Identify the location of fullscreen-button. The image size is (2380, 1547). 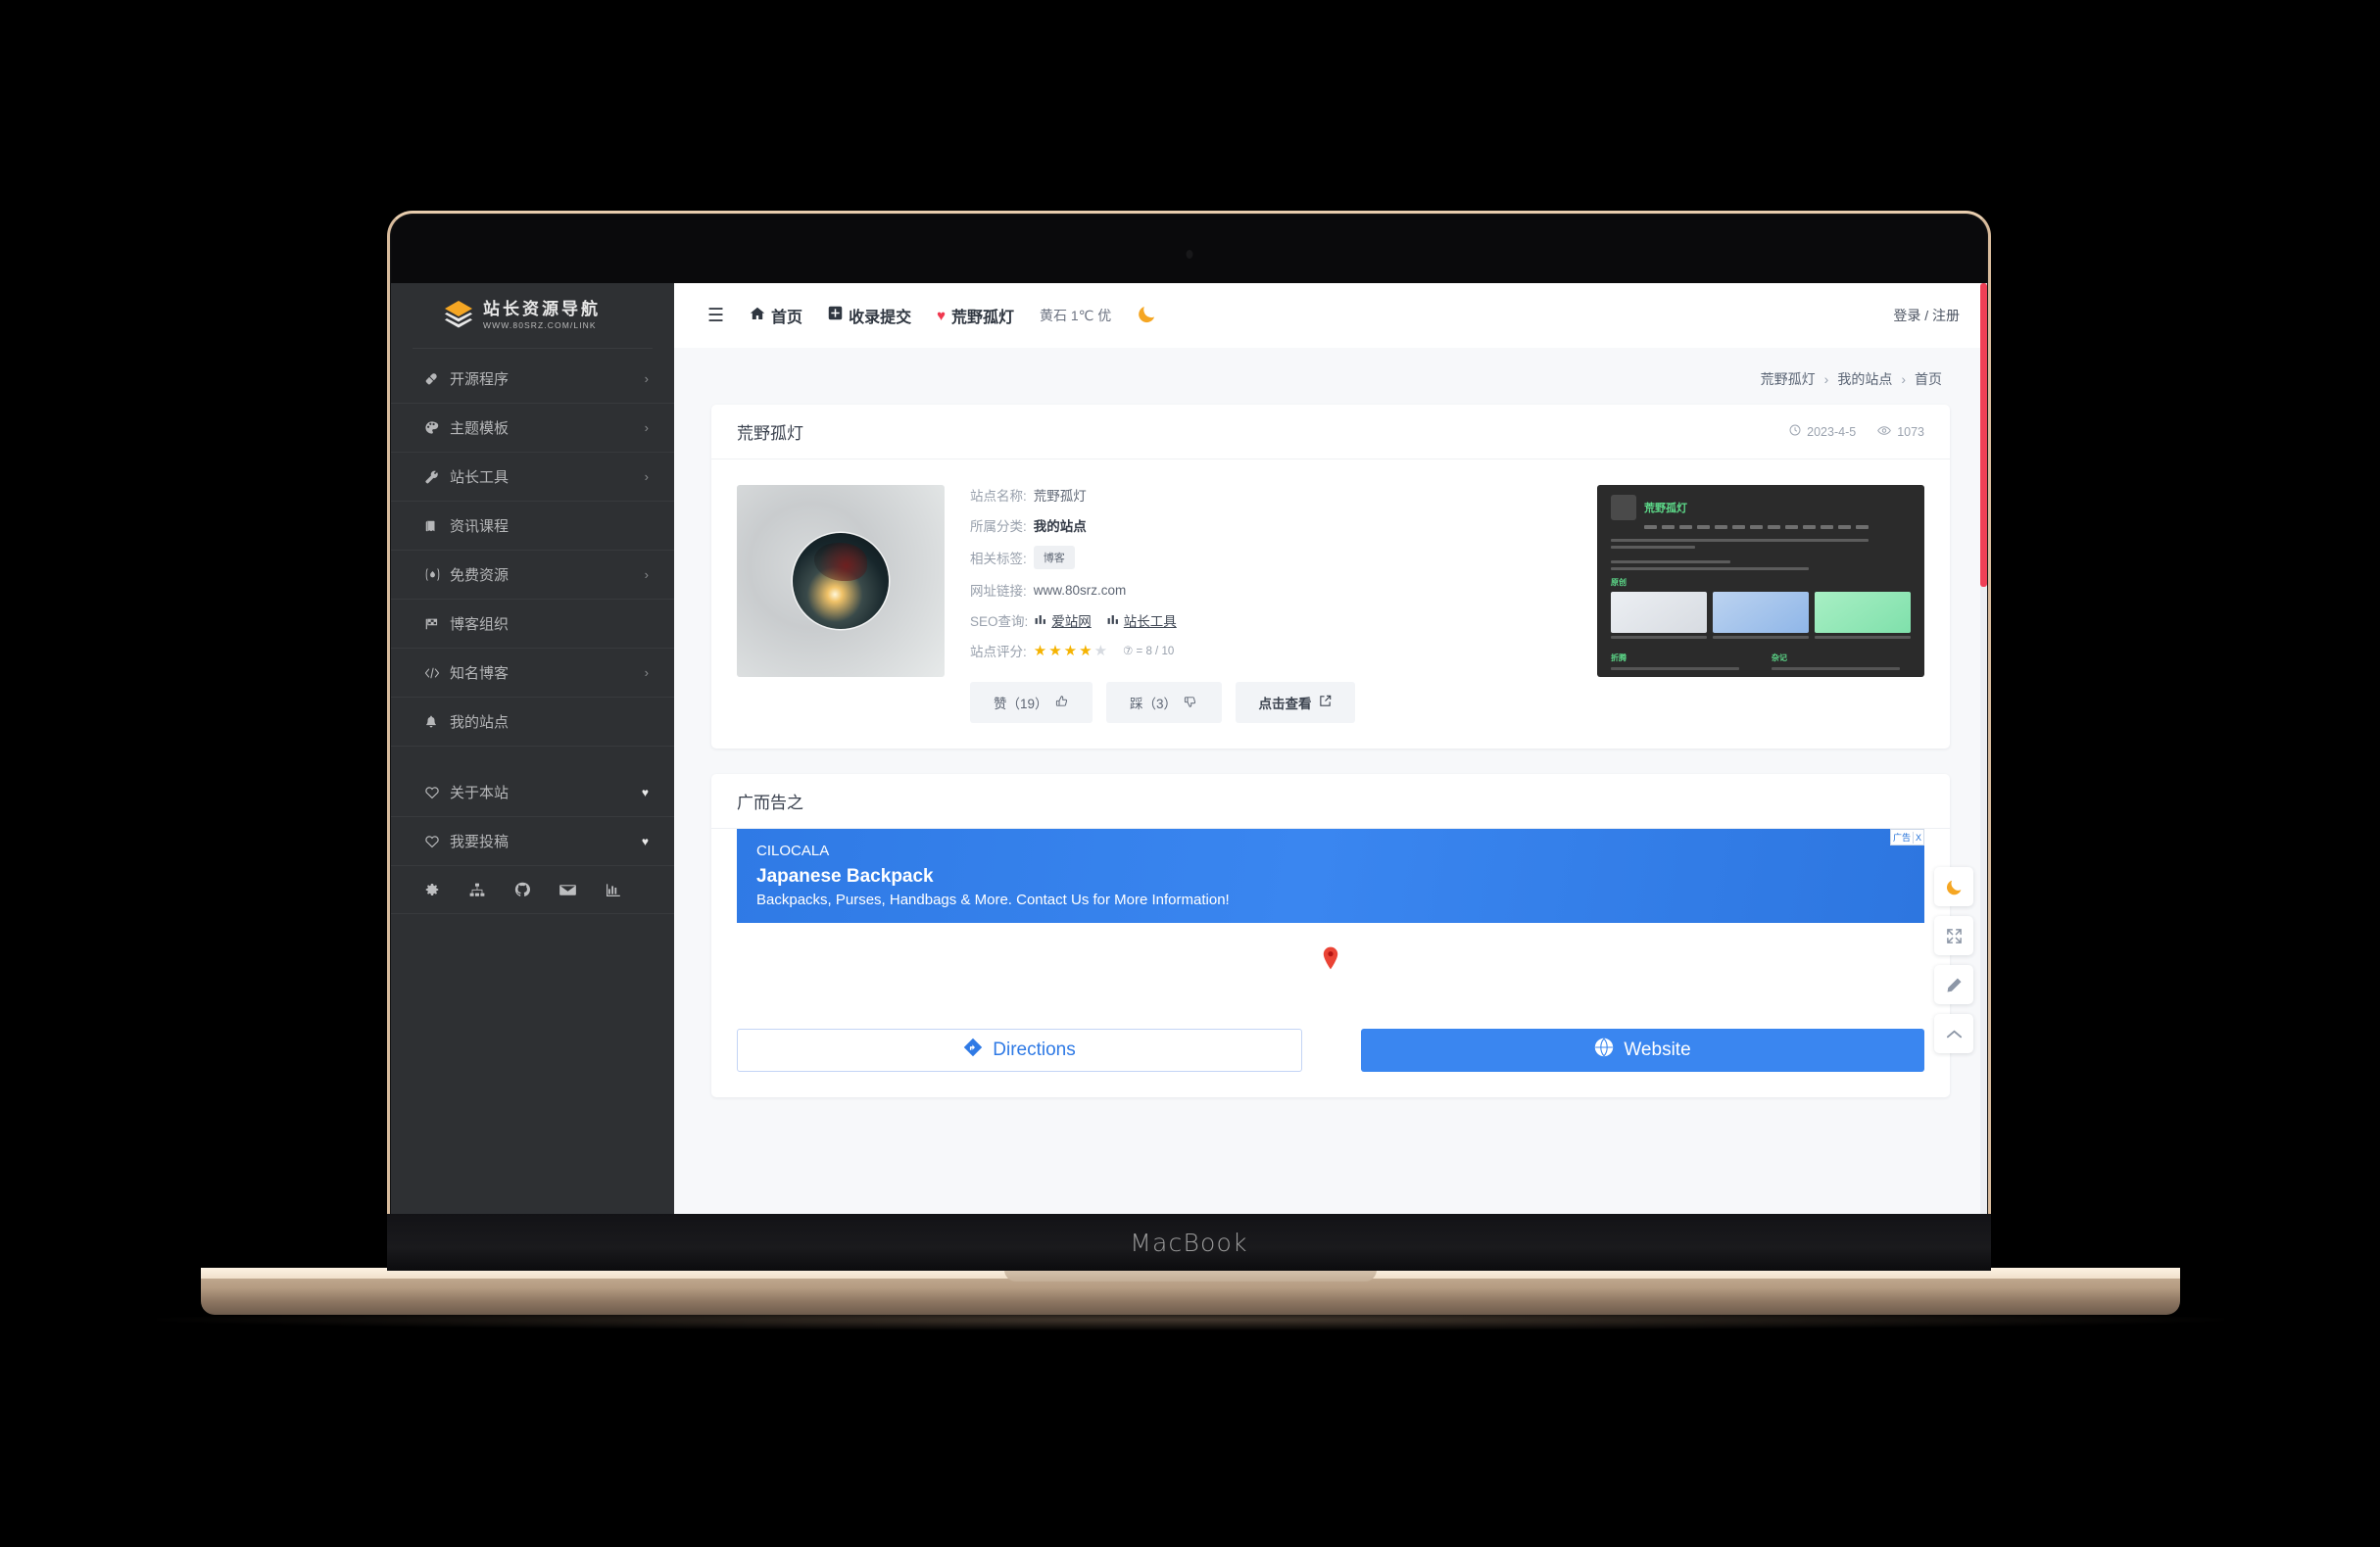
(1953, 935).